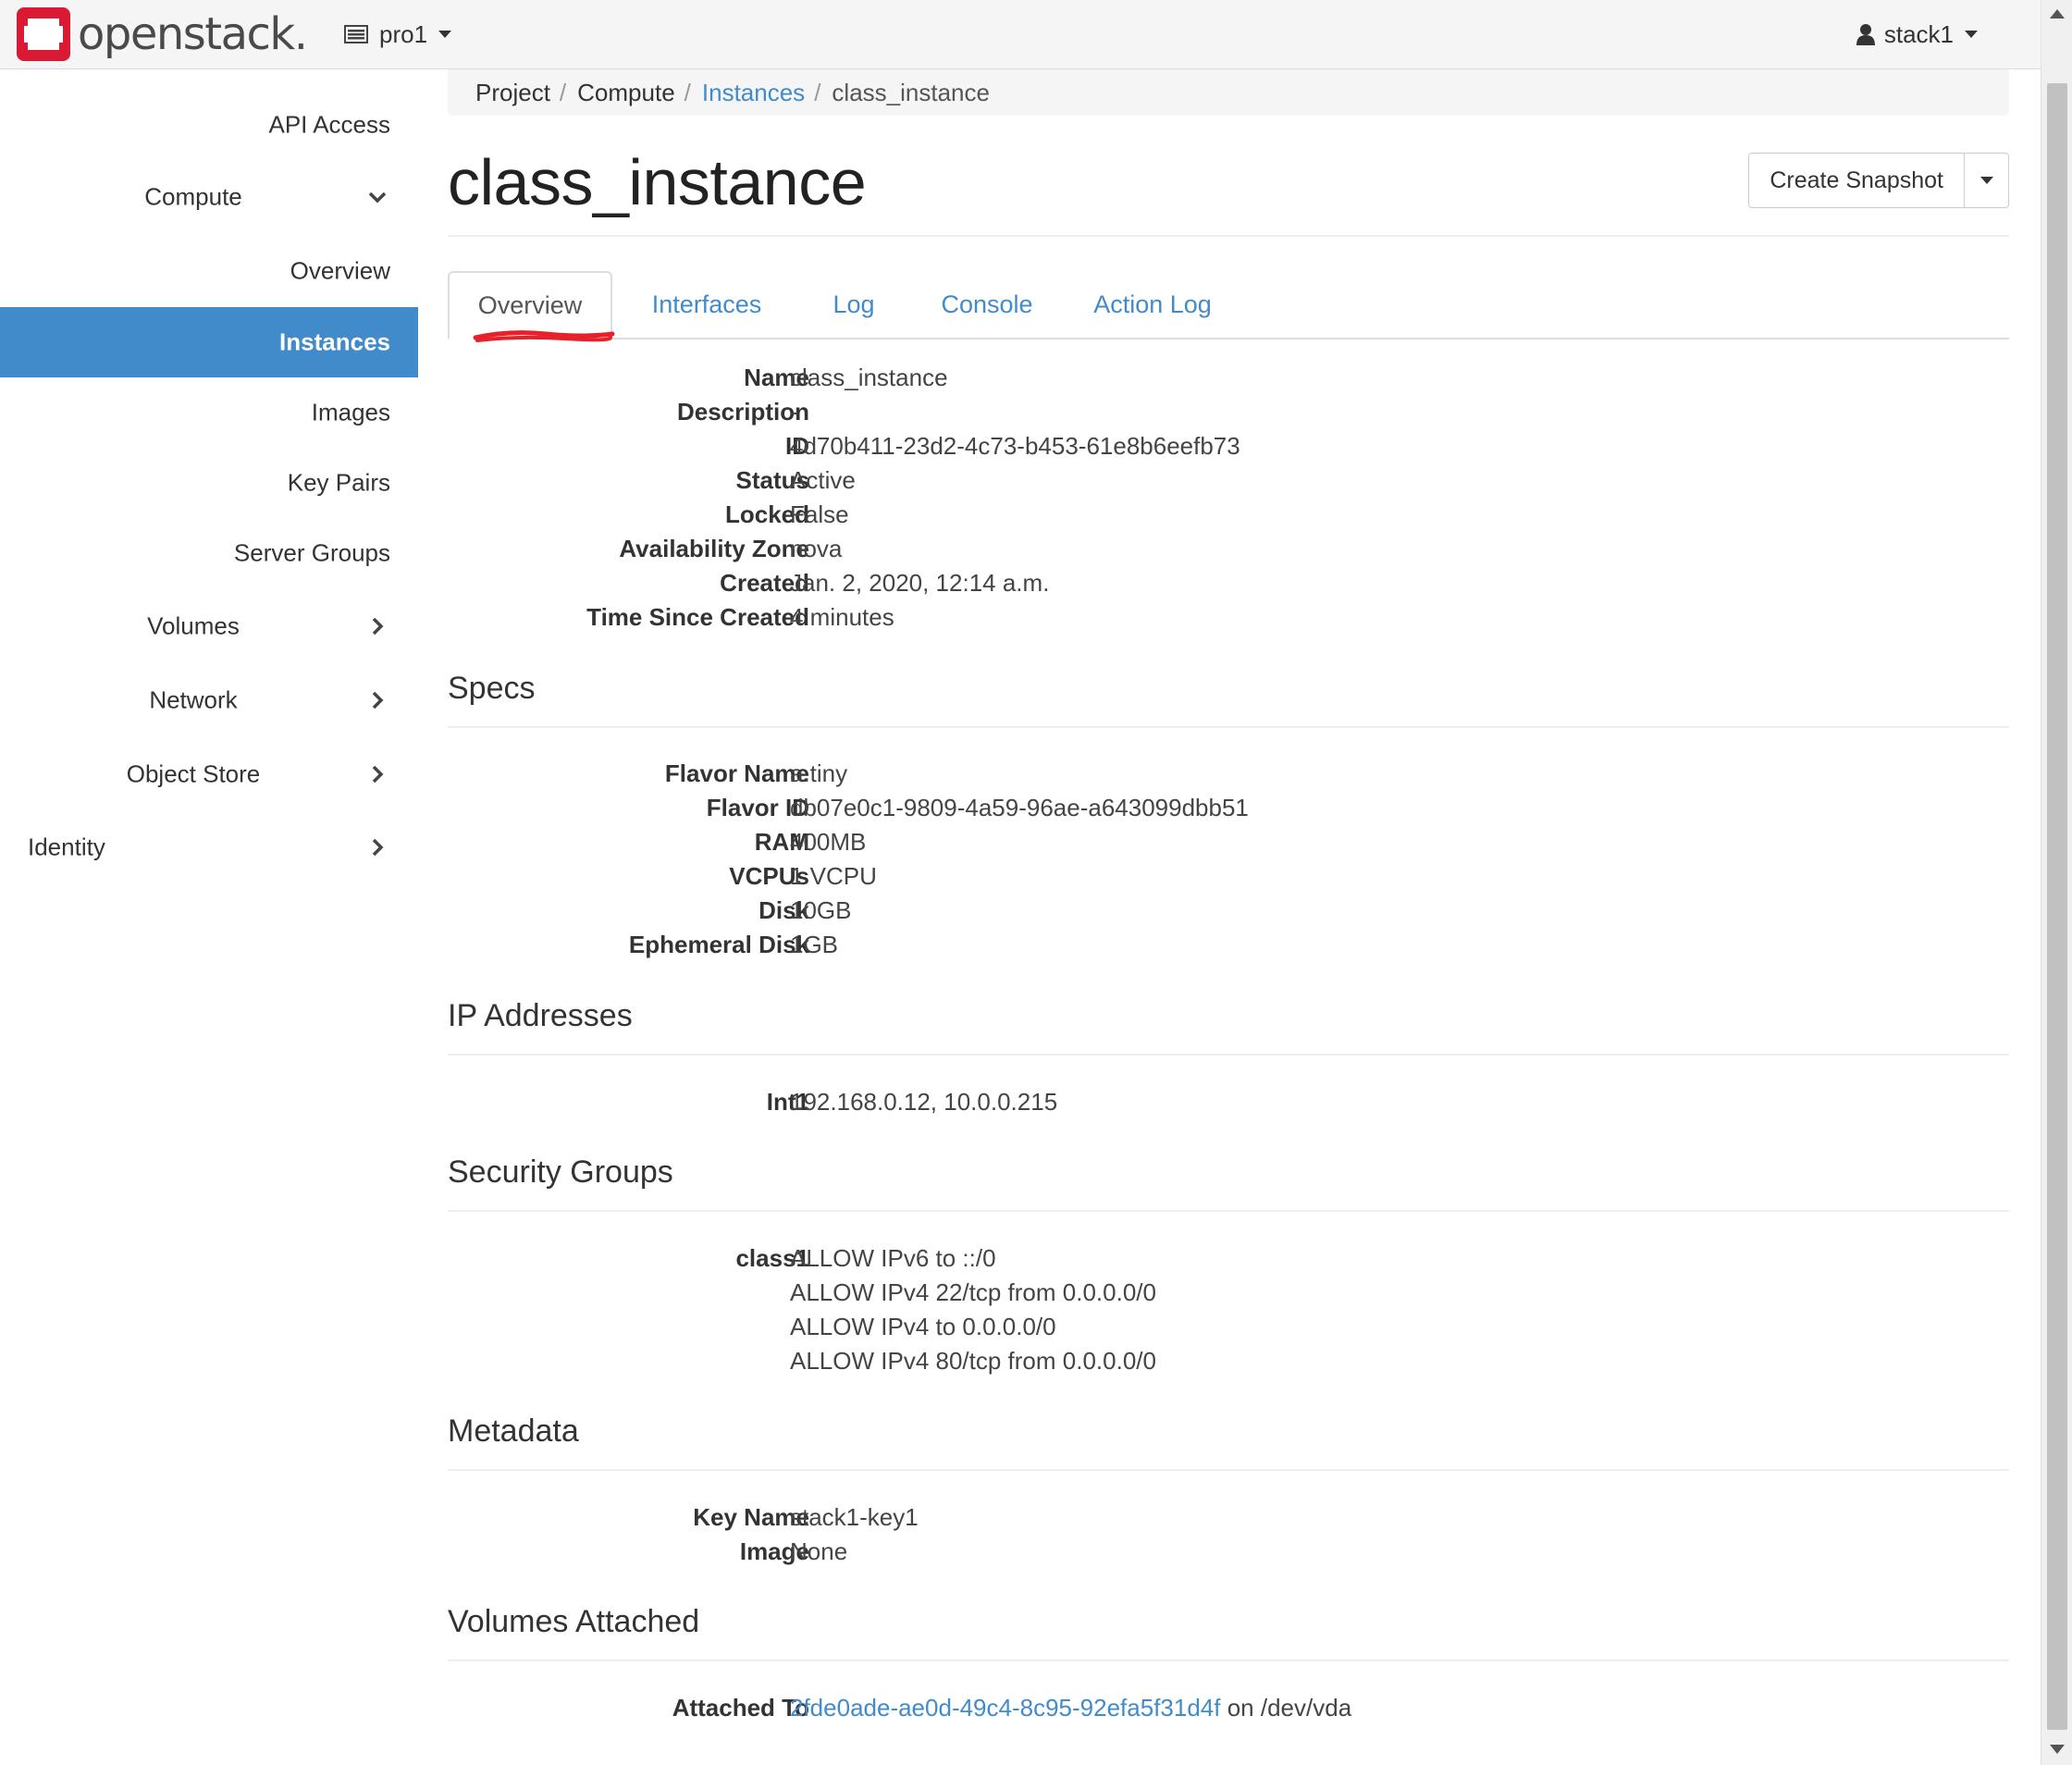 The width and height of the screenshot is (2072, 1765). What do you see at coordinates (1228, 236) in the screenshot?
I see `title-divider` at bounding box center [1228, 236].